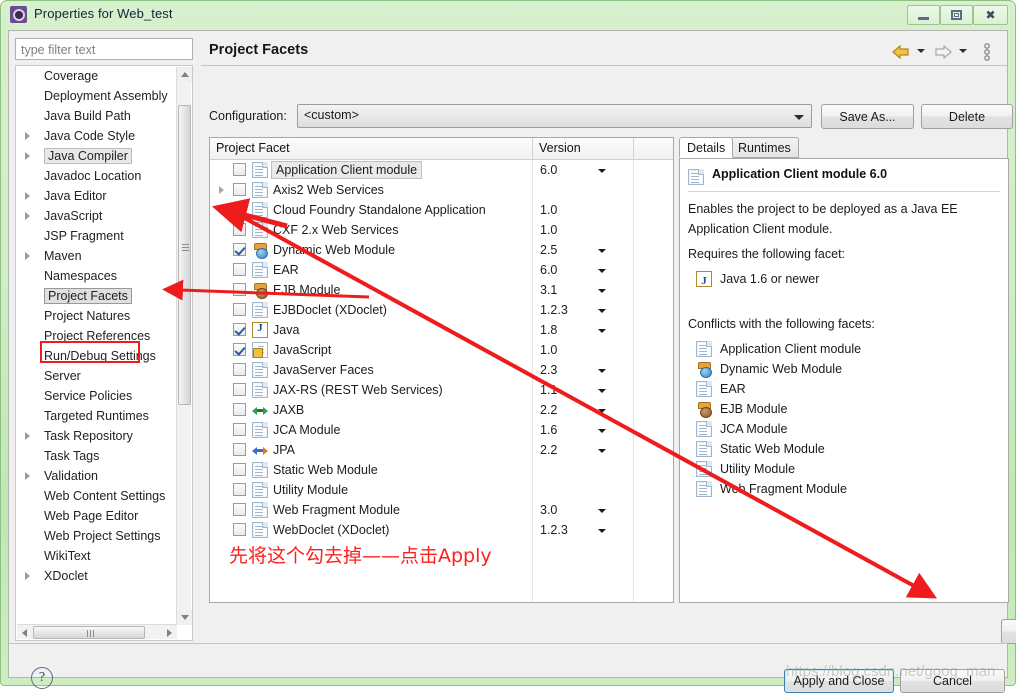 The image size is (1016, 693). I want to click on maximize-button, so click(956, 15).